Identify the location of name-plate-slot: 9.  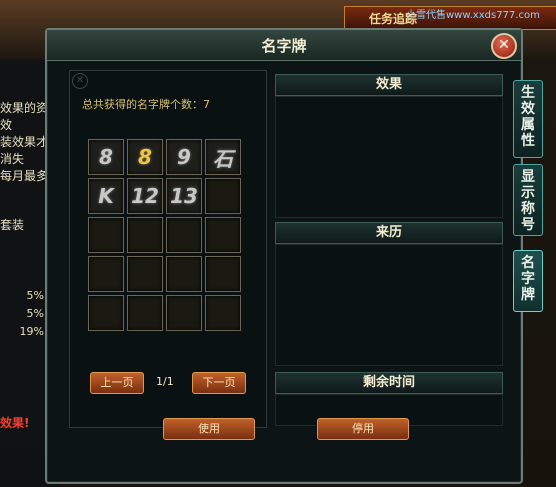
(184, 157).